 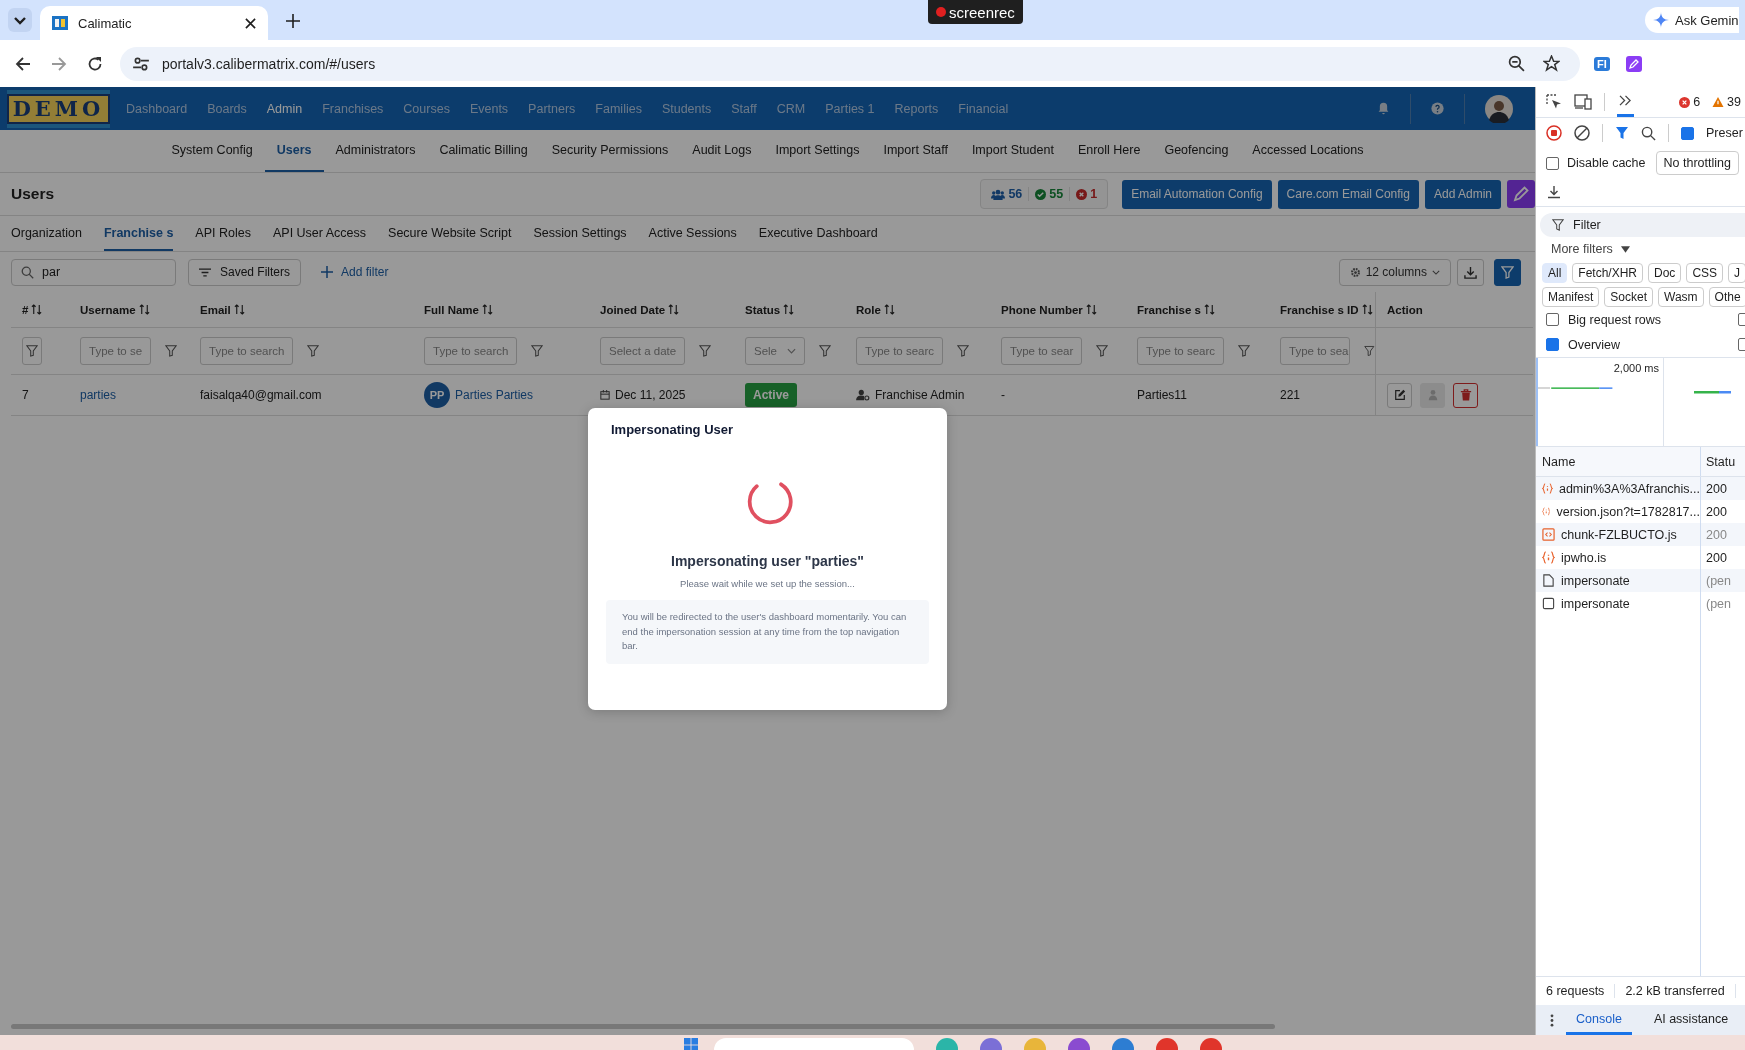 I want to click on help-icon, so click(x=1437, y=108).